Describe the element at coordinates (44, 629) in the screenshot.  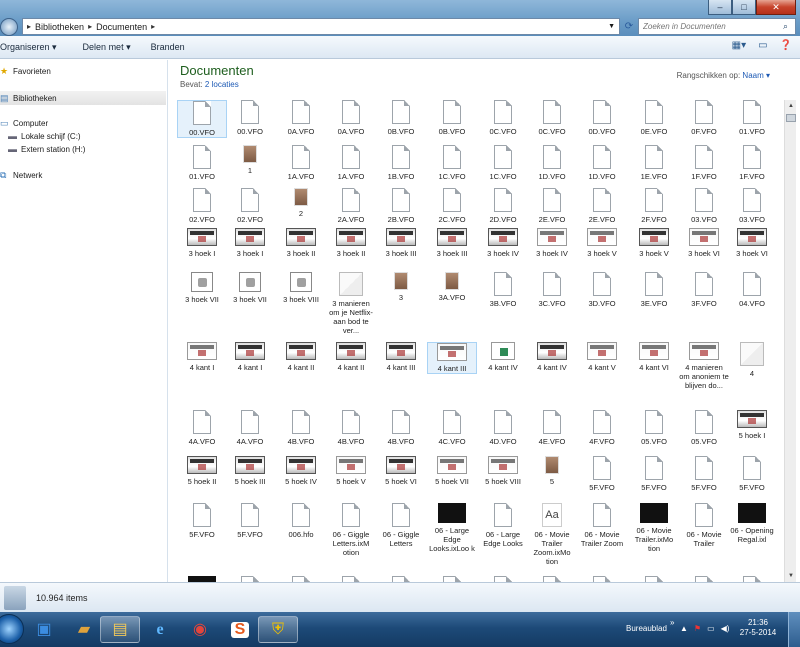
I see `taskbar-media-player: ▣` at that location.